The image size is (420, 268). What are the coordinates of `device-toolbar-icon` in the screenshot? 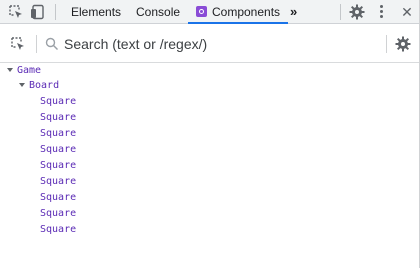 It's located at (38, 12).